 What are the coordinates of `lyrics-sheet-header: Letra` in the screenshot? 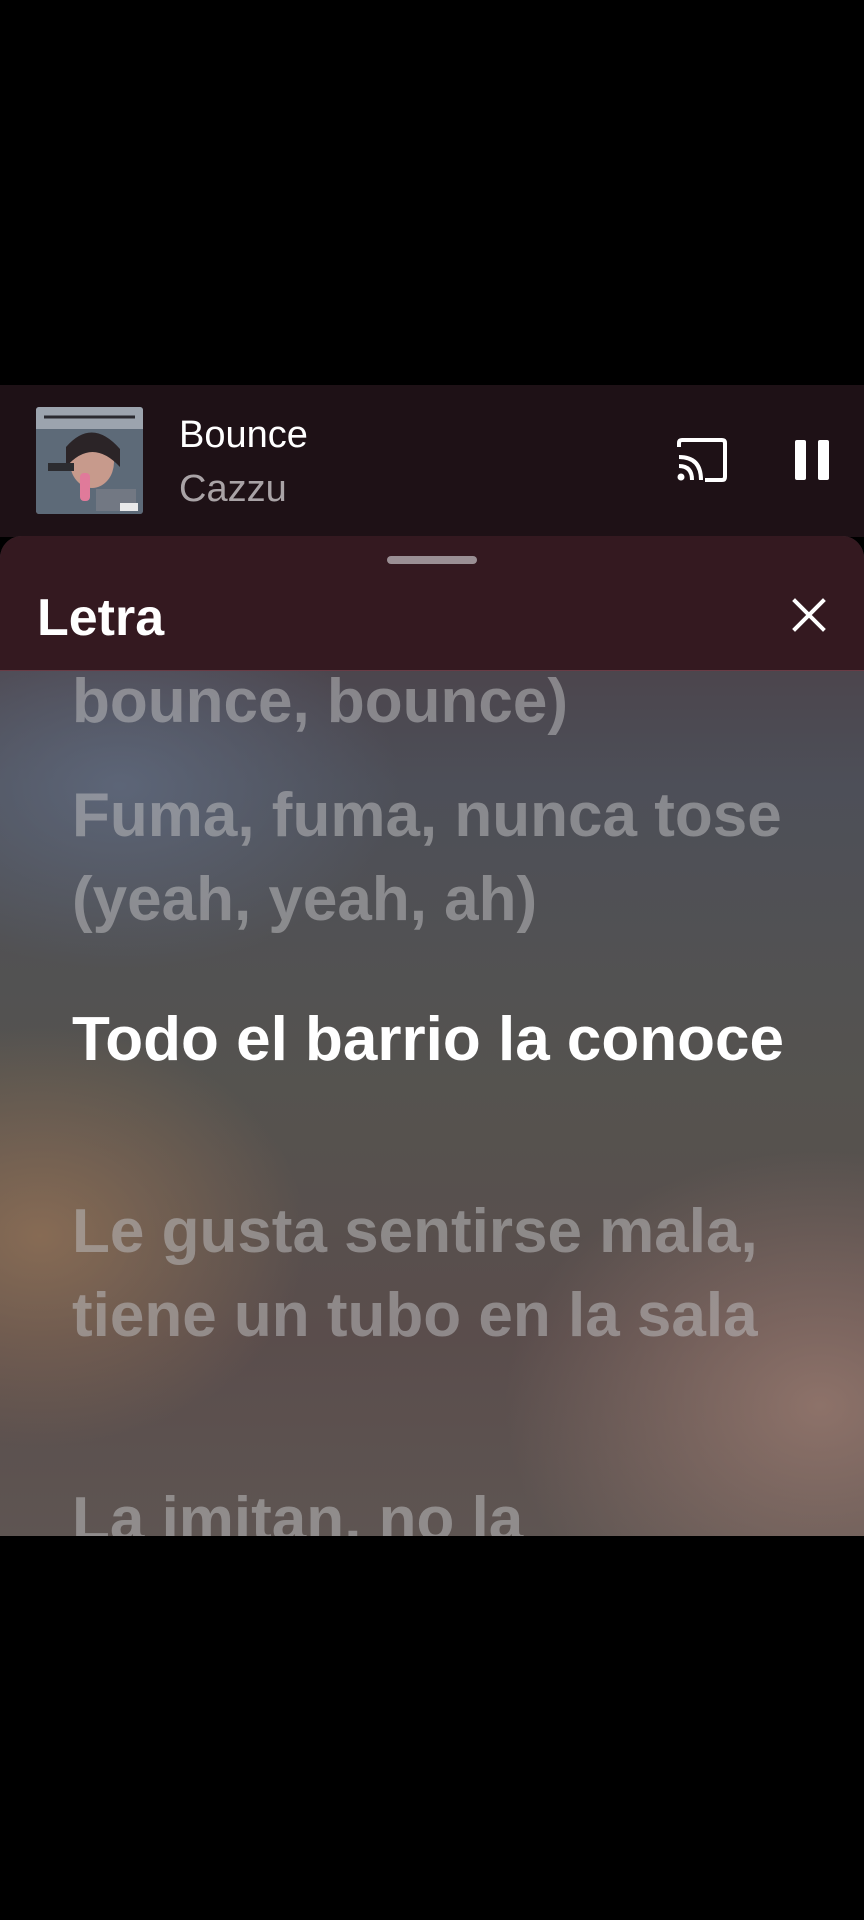 It's located at (432, 603).